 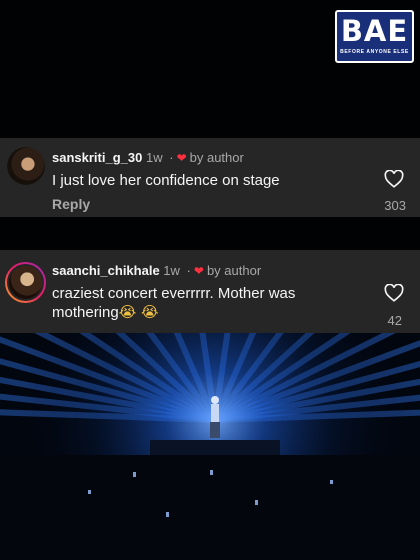 What do you see at coordinates (138, 312) in the screenshot?
I see `crying-emoji: 😭 😭` at bounding box center [138, 312].